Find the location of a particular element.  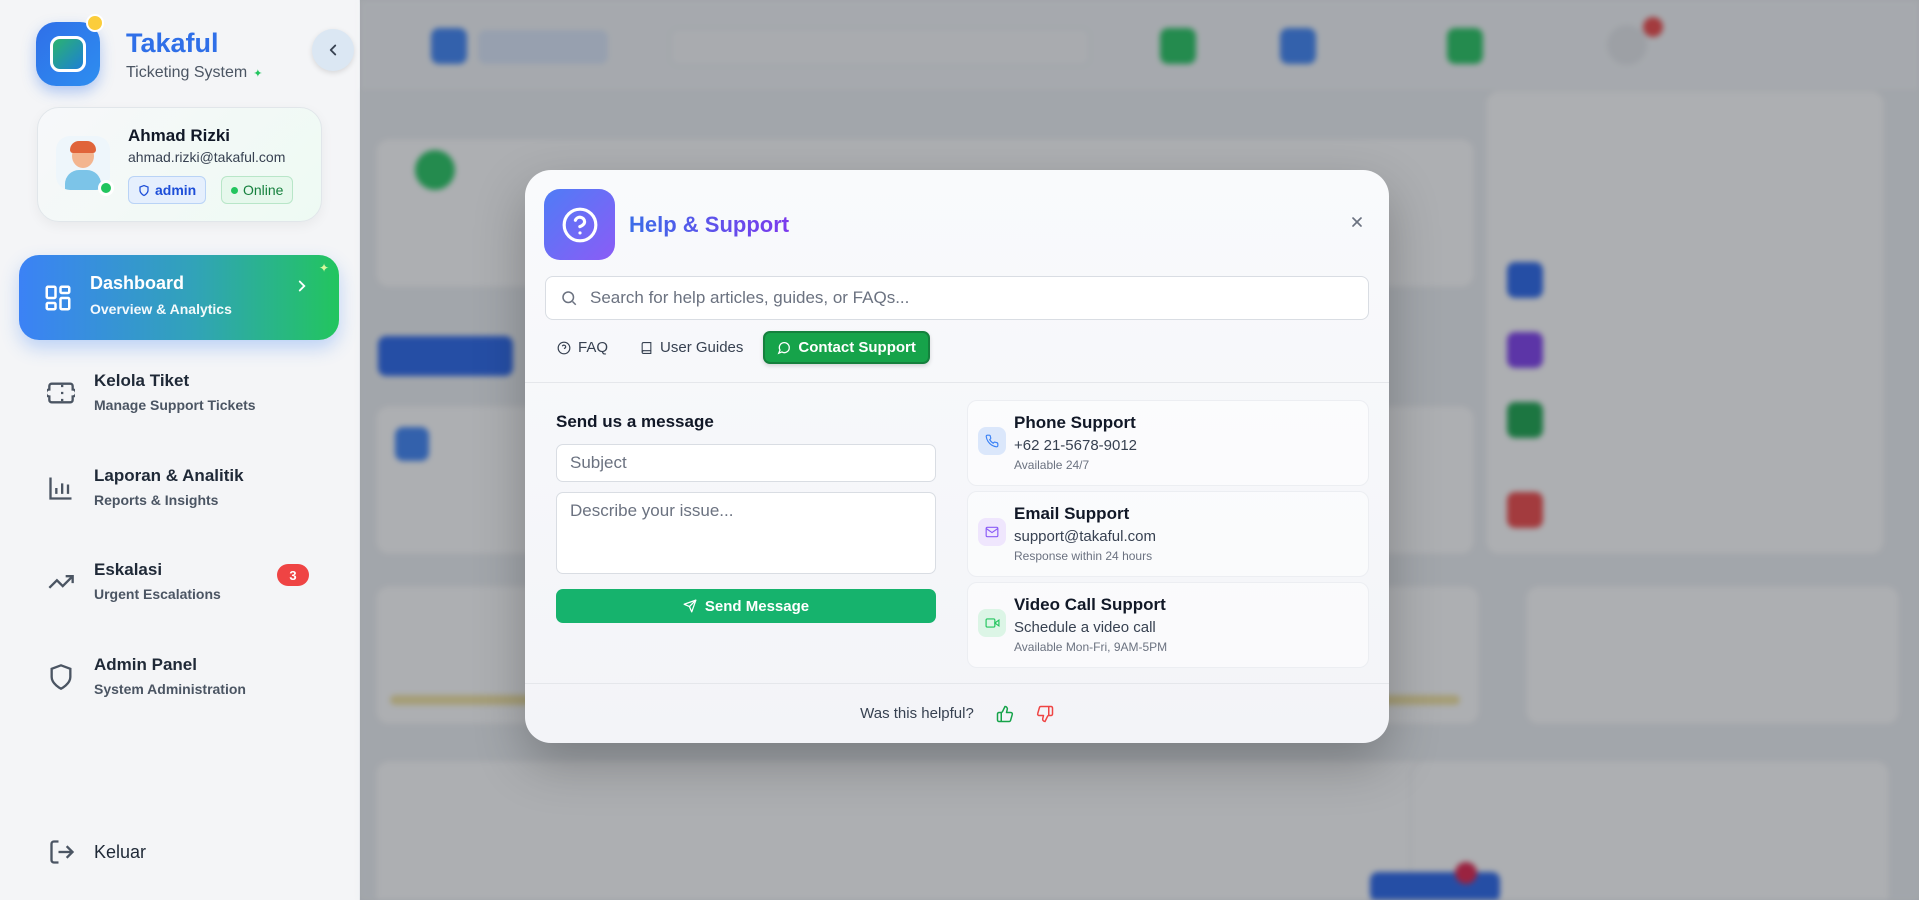

sidebar-item-kelola-tiket: Kelola Tiket Manage Support Tickets is located at coordinates (179, 392).